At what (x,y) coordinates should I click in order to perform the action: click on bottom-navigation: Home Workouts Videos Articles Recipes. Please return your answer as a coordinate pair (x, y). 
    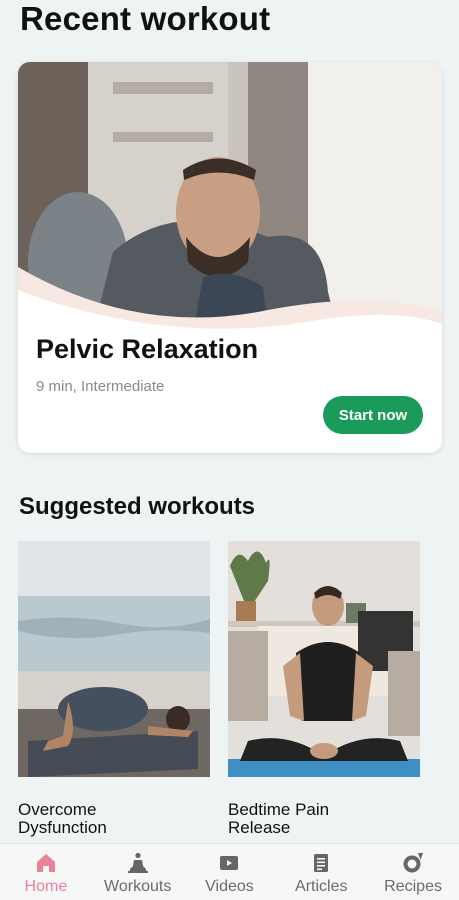
    Looking at the image, I should click on (229, 871).